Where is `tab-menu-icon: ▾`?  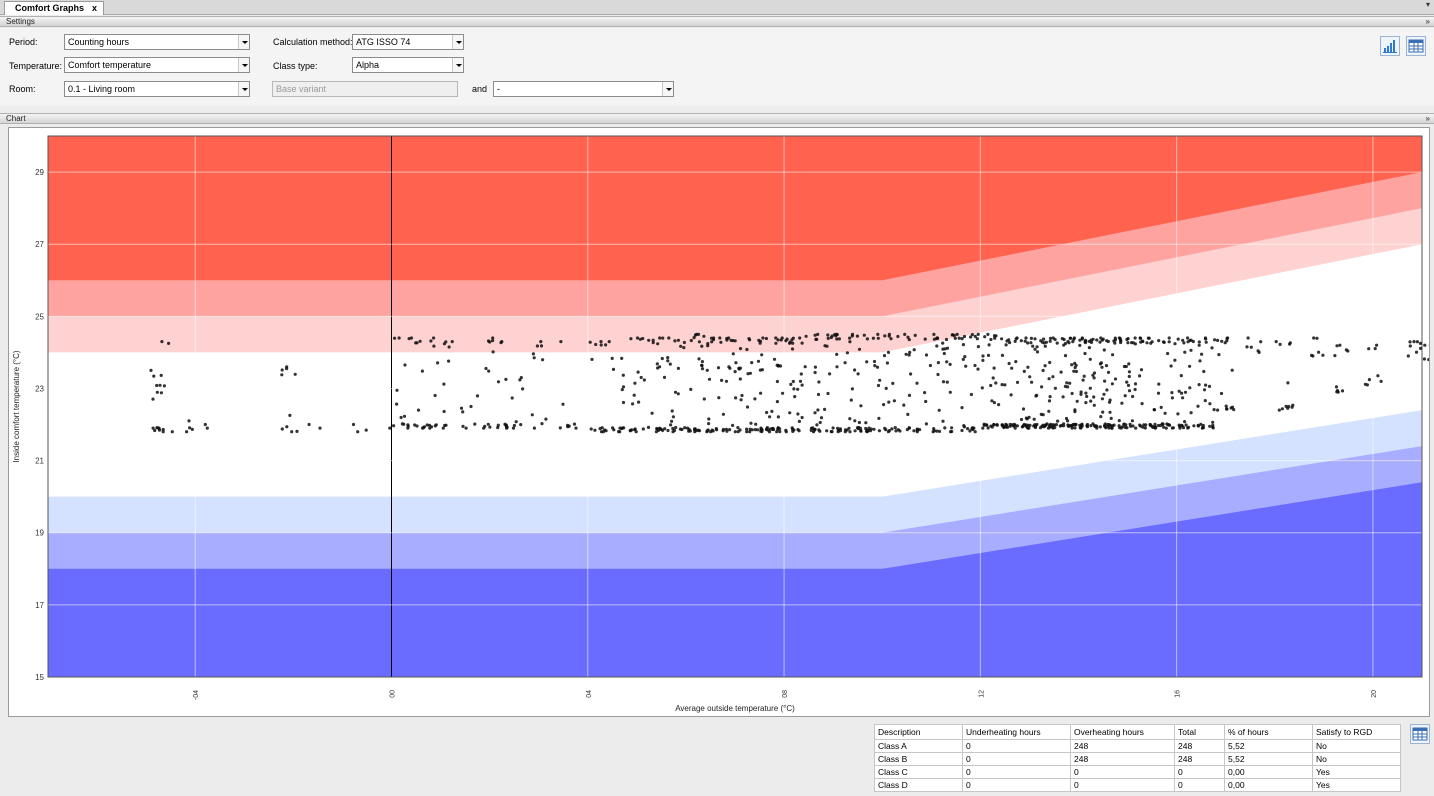 tab-menu-icon: ▾ is located at coordinates (1428, 4).